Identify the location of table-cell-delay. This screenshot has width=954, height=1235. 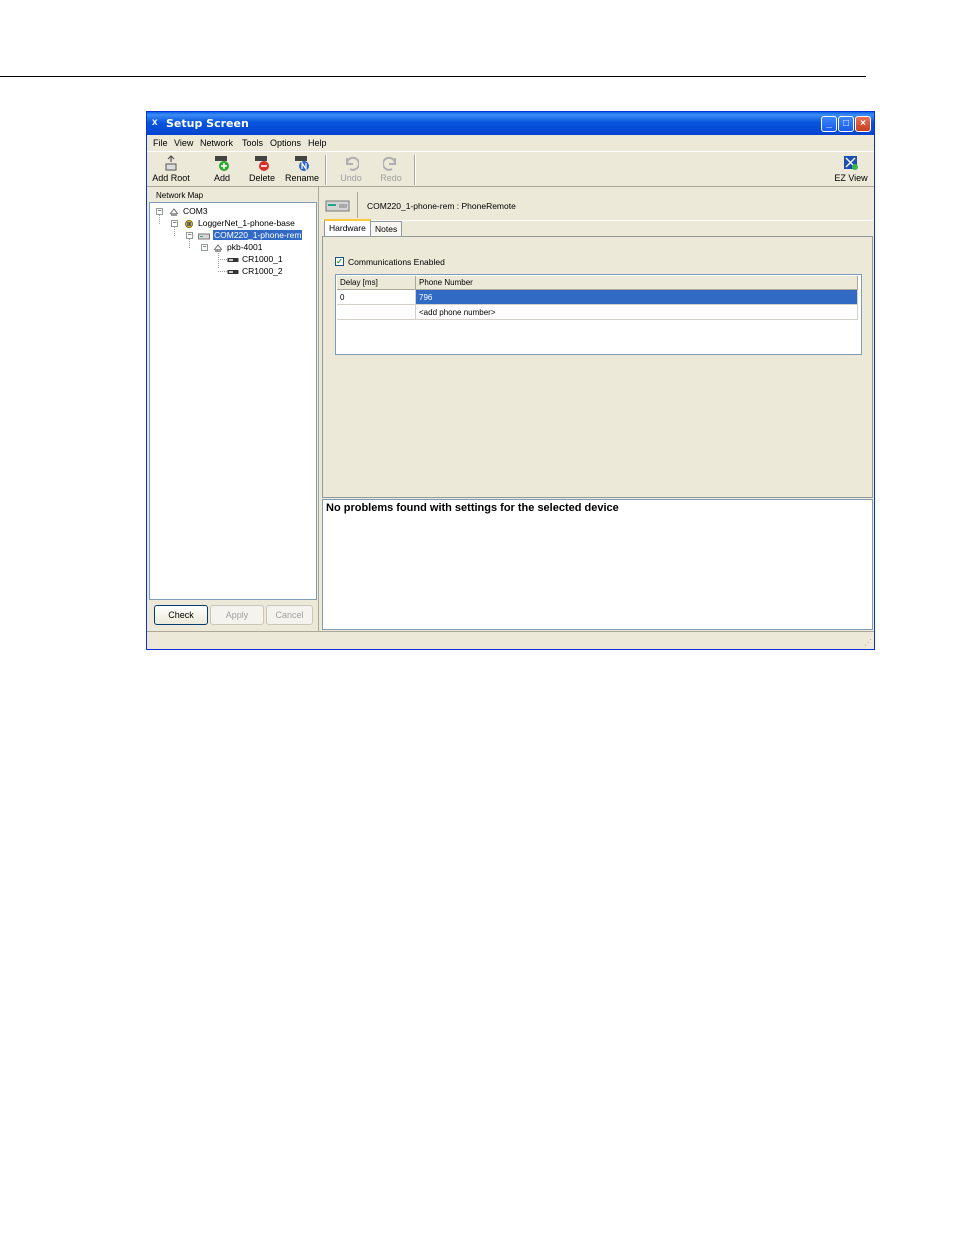
(376, 312).